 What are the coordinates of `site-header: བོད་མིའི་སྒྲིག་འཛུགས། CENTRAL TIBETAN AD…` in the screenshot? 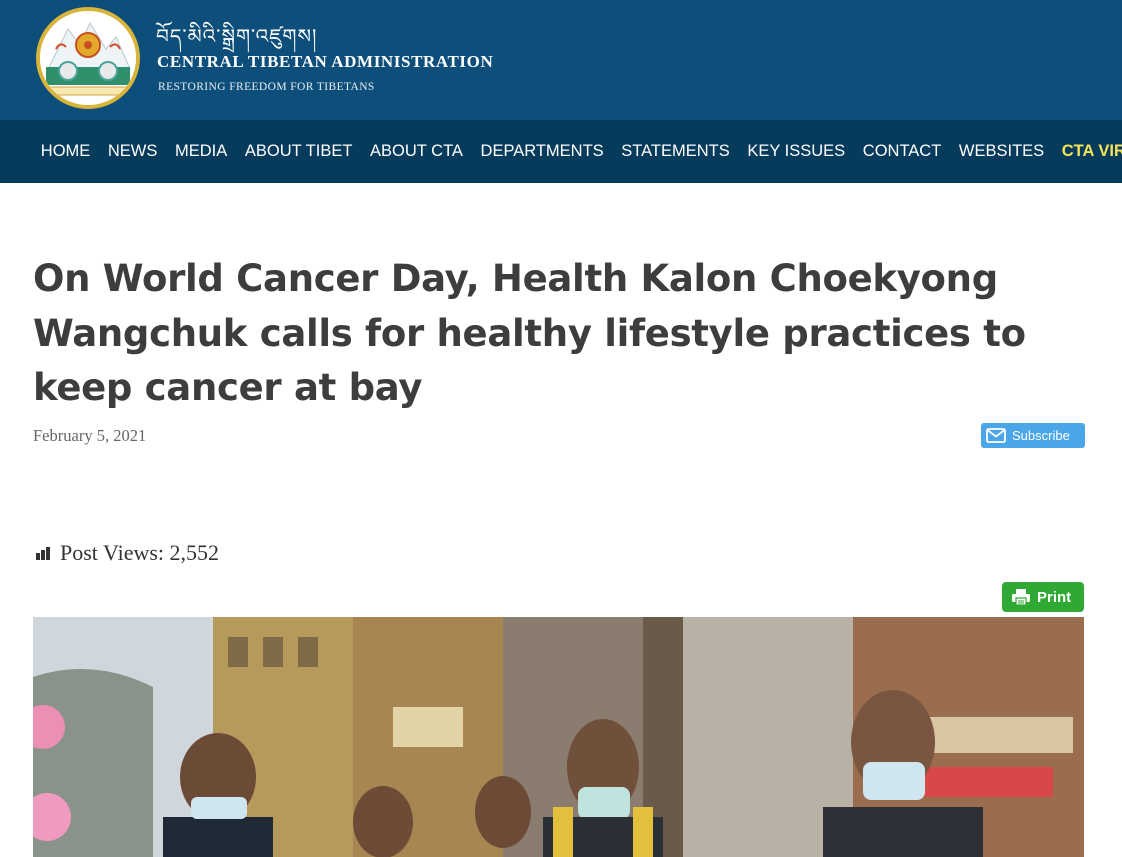 It's located at (561, 60).